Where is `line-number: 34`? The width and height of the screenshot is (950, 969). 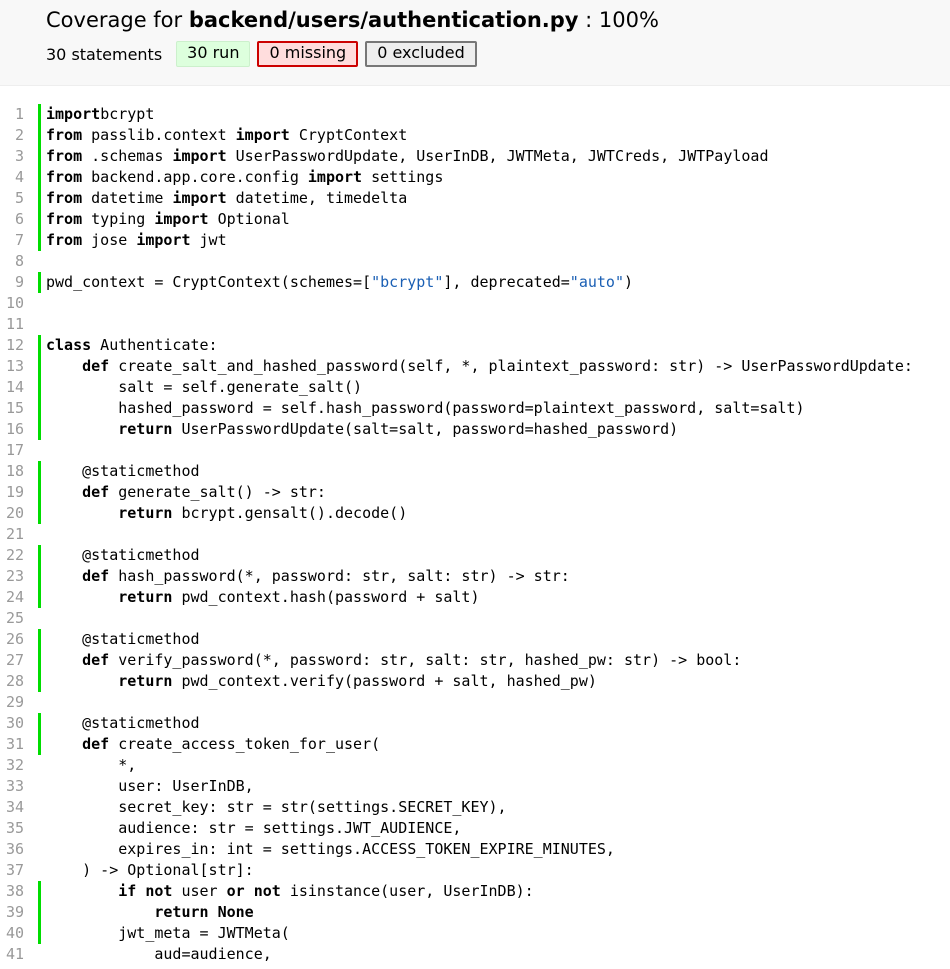 line-number: 34 is located at coordinates (15, 807).